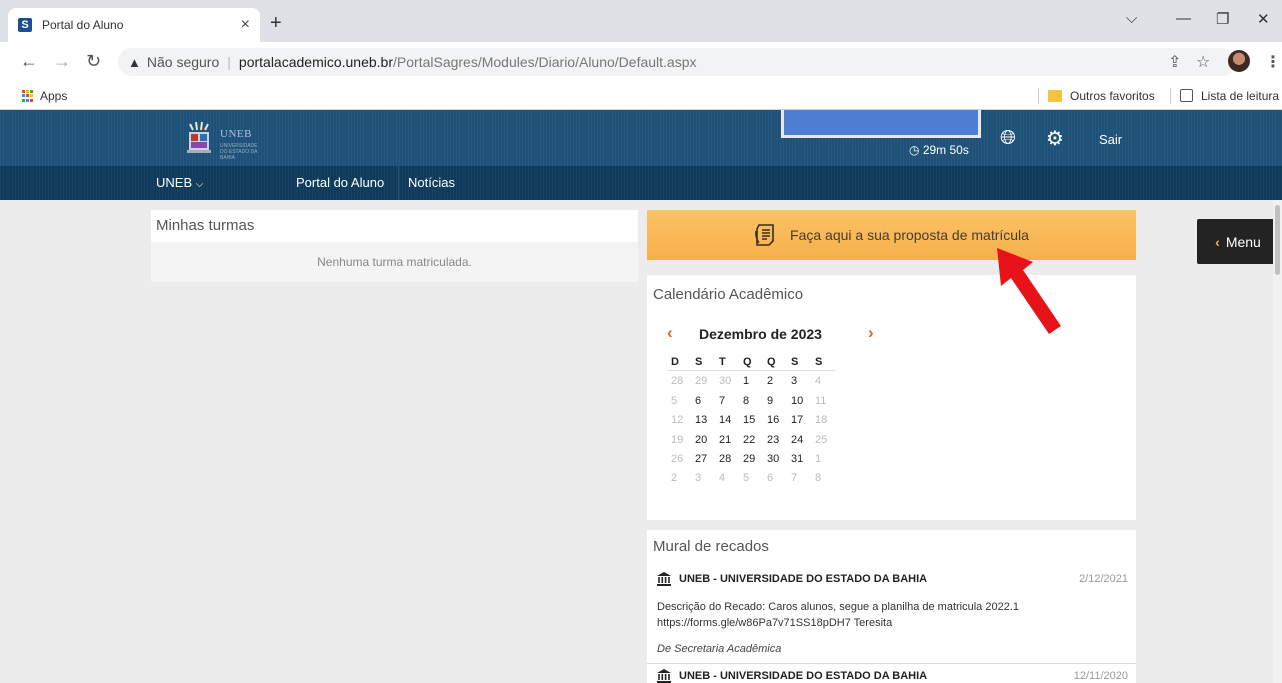 Image resolution: width=1282 pixels, height=683 pixels. What do you see at coordinates (799, 459) in the screenshot?
I see `calendar-day: 31` at bounding box center [799, 459].